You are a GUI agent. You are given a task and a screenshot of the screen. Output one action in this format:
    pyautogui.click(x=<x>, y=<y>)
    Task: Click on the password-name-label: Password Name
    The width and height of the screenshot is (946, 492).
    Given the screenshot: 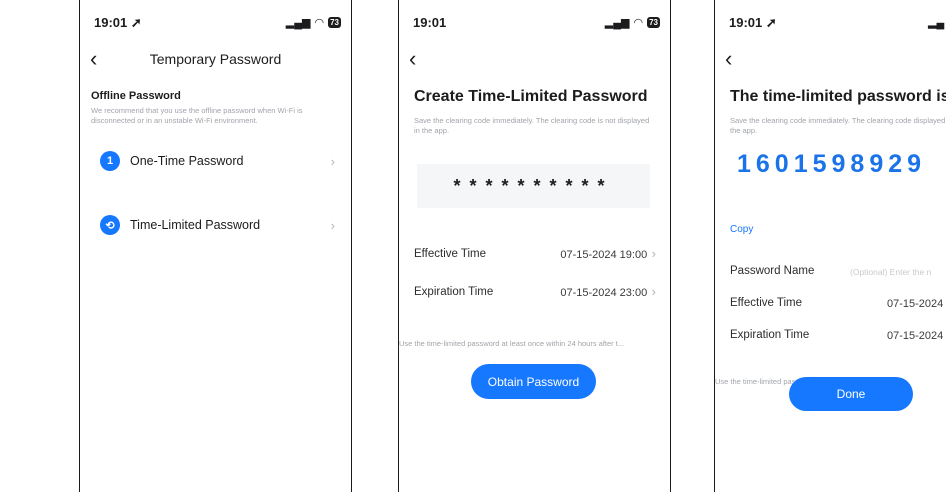 What is the action you would take?
    pyautogui.click(x=772, y=271)
    